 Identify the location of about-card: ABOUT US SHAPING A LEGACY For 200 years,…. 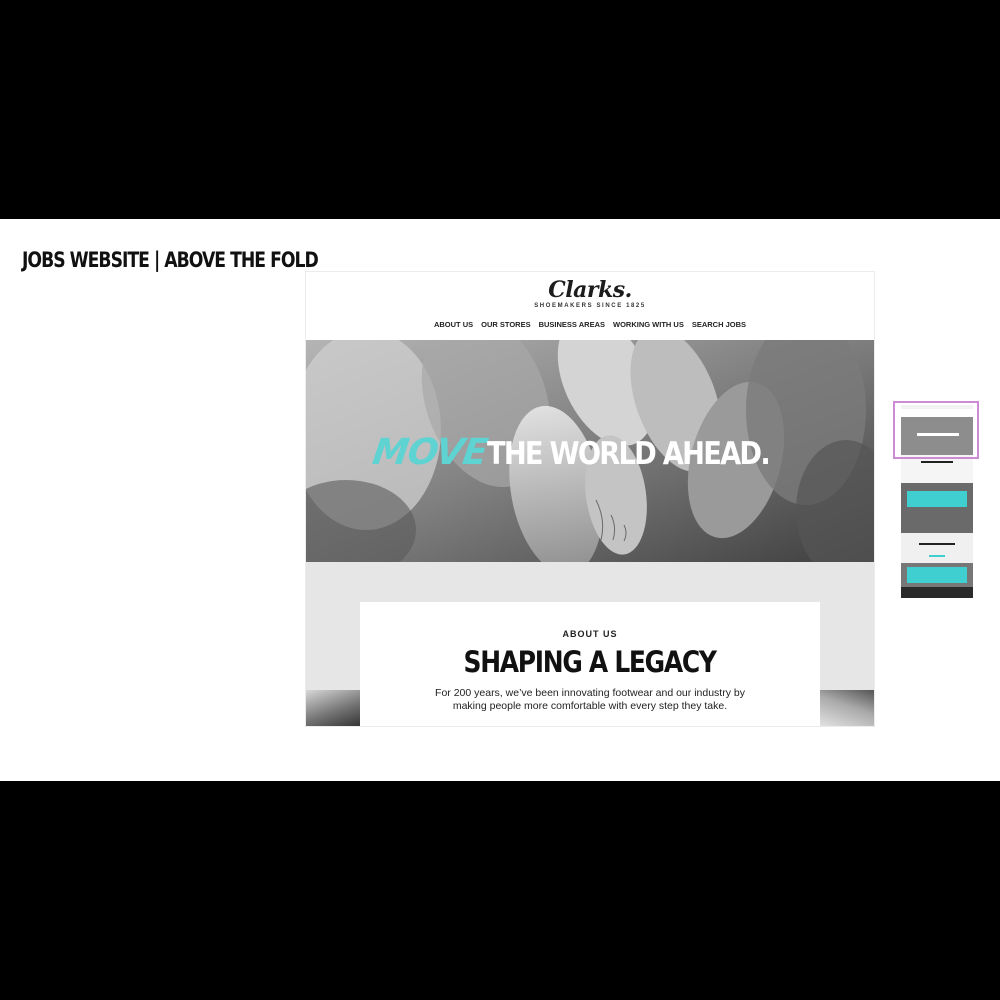
(590, 664).